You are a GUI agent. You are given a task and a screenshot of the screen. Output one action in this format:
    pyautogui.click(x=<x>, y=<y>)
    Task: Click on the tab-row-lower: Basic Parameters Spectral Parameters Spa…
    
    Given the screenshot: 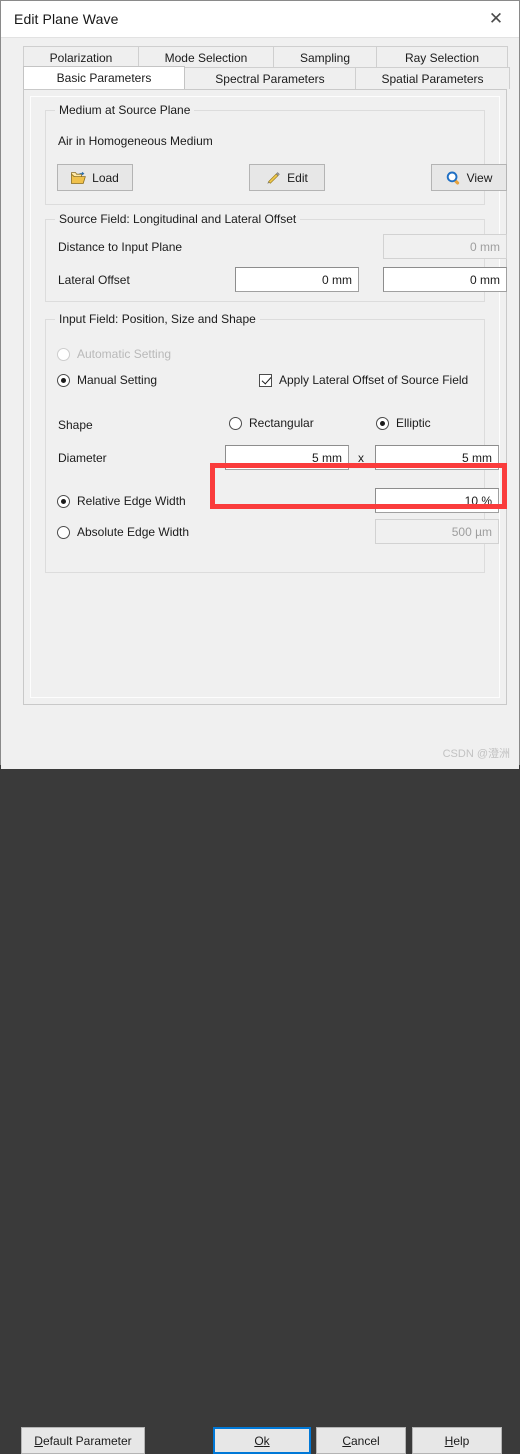 What is the action you would take?
    pyautogui.click(x=260, y=77)
    